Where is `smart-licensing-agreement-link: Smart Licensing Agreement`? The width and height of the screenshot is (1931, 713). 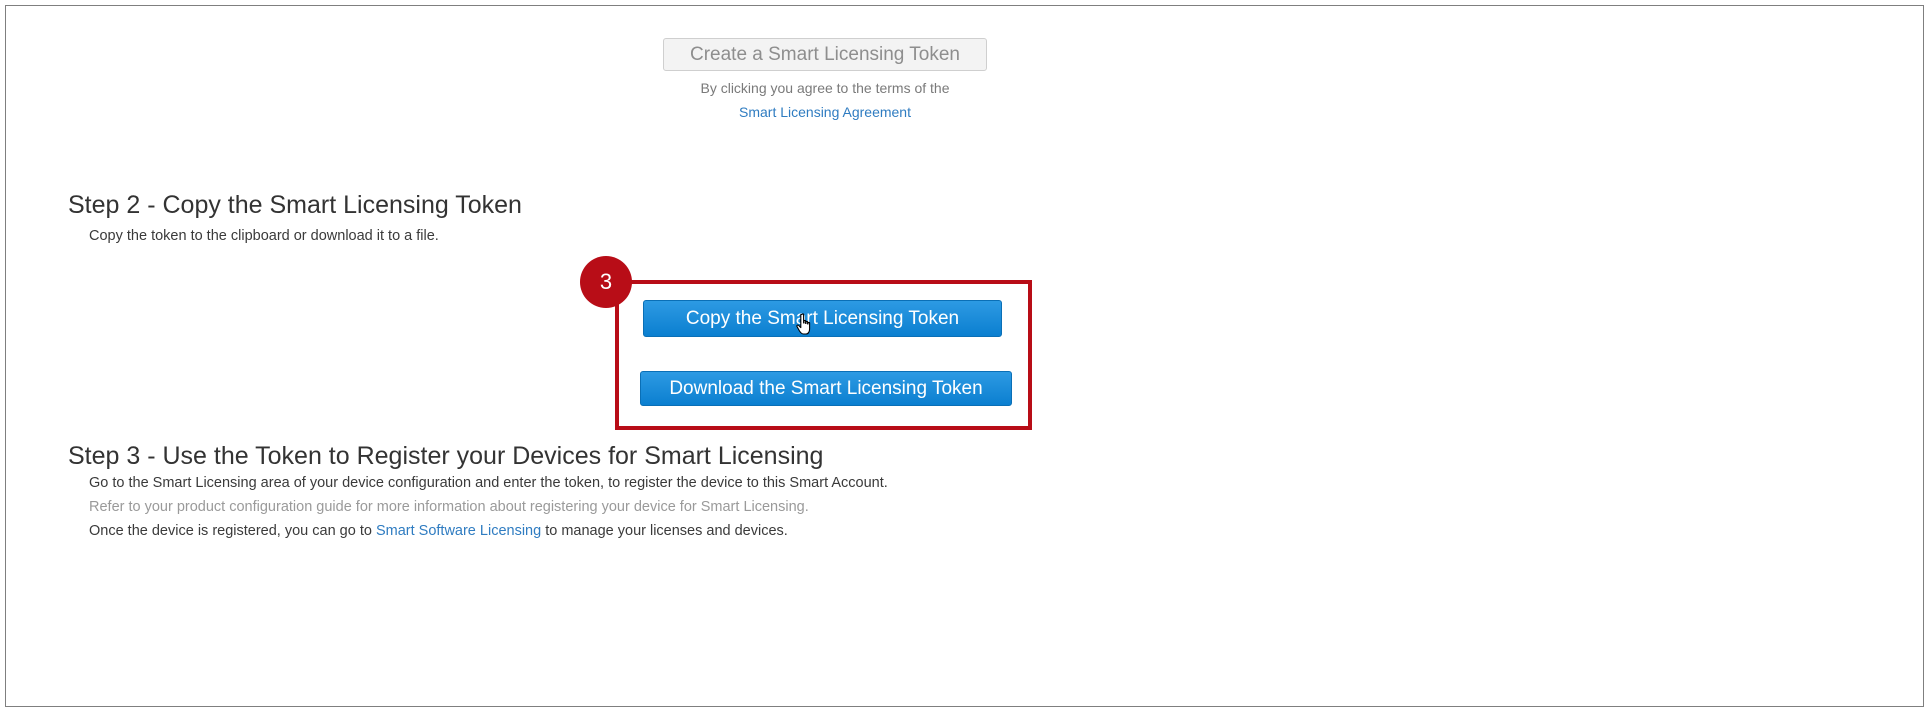 smart-licensing-agreement-link: Smart Licensing Agreement is located at coordinates (825, 112).